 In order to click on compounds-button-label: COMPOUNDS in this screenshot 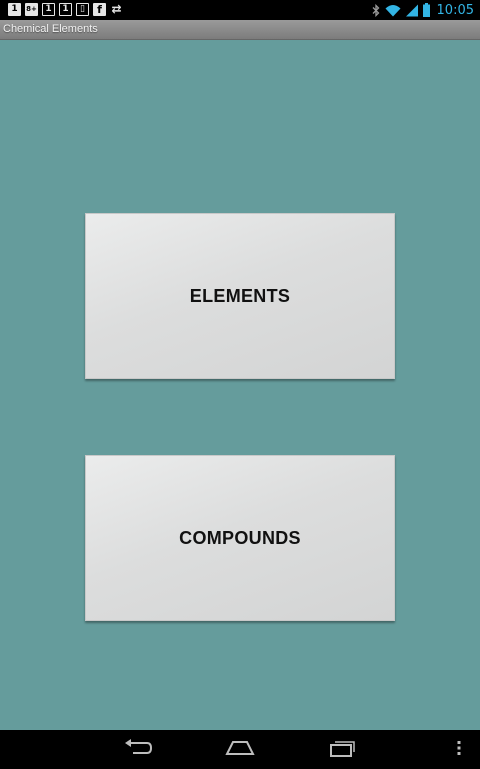, I will do `click(240, 537)`.